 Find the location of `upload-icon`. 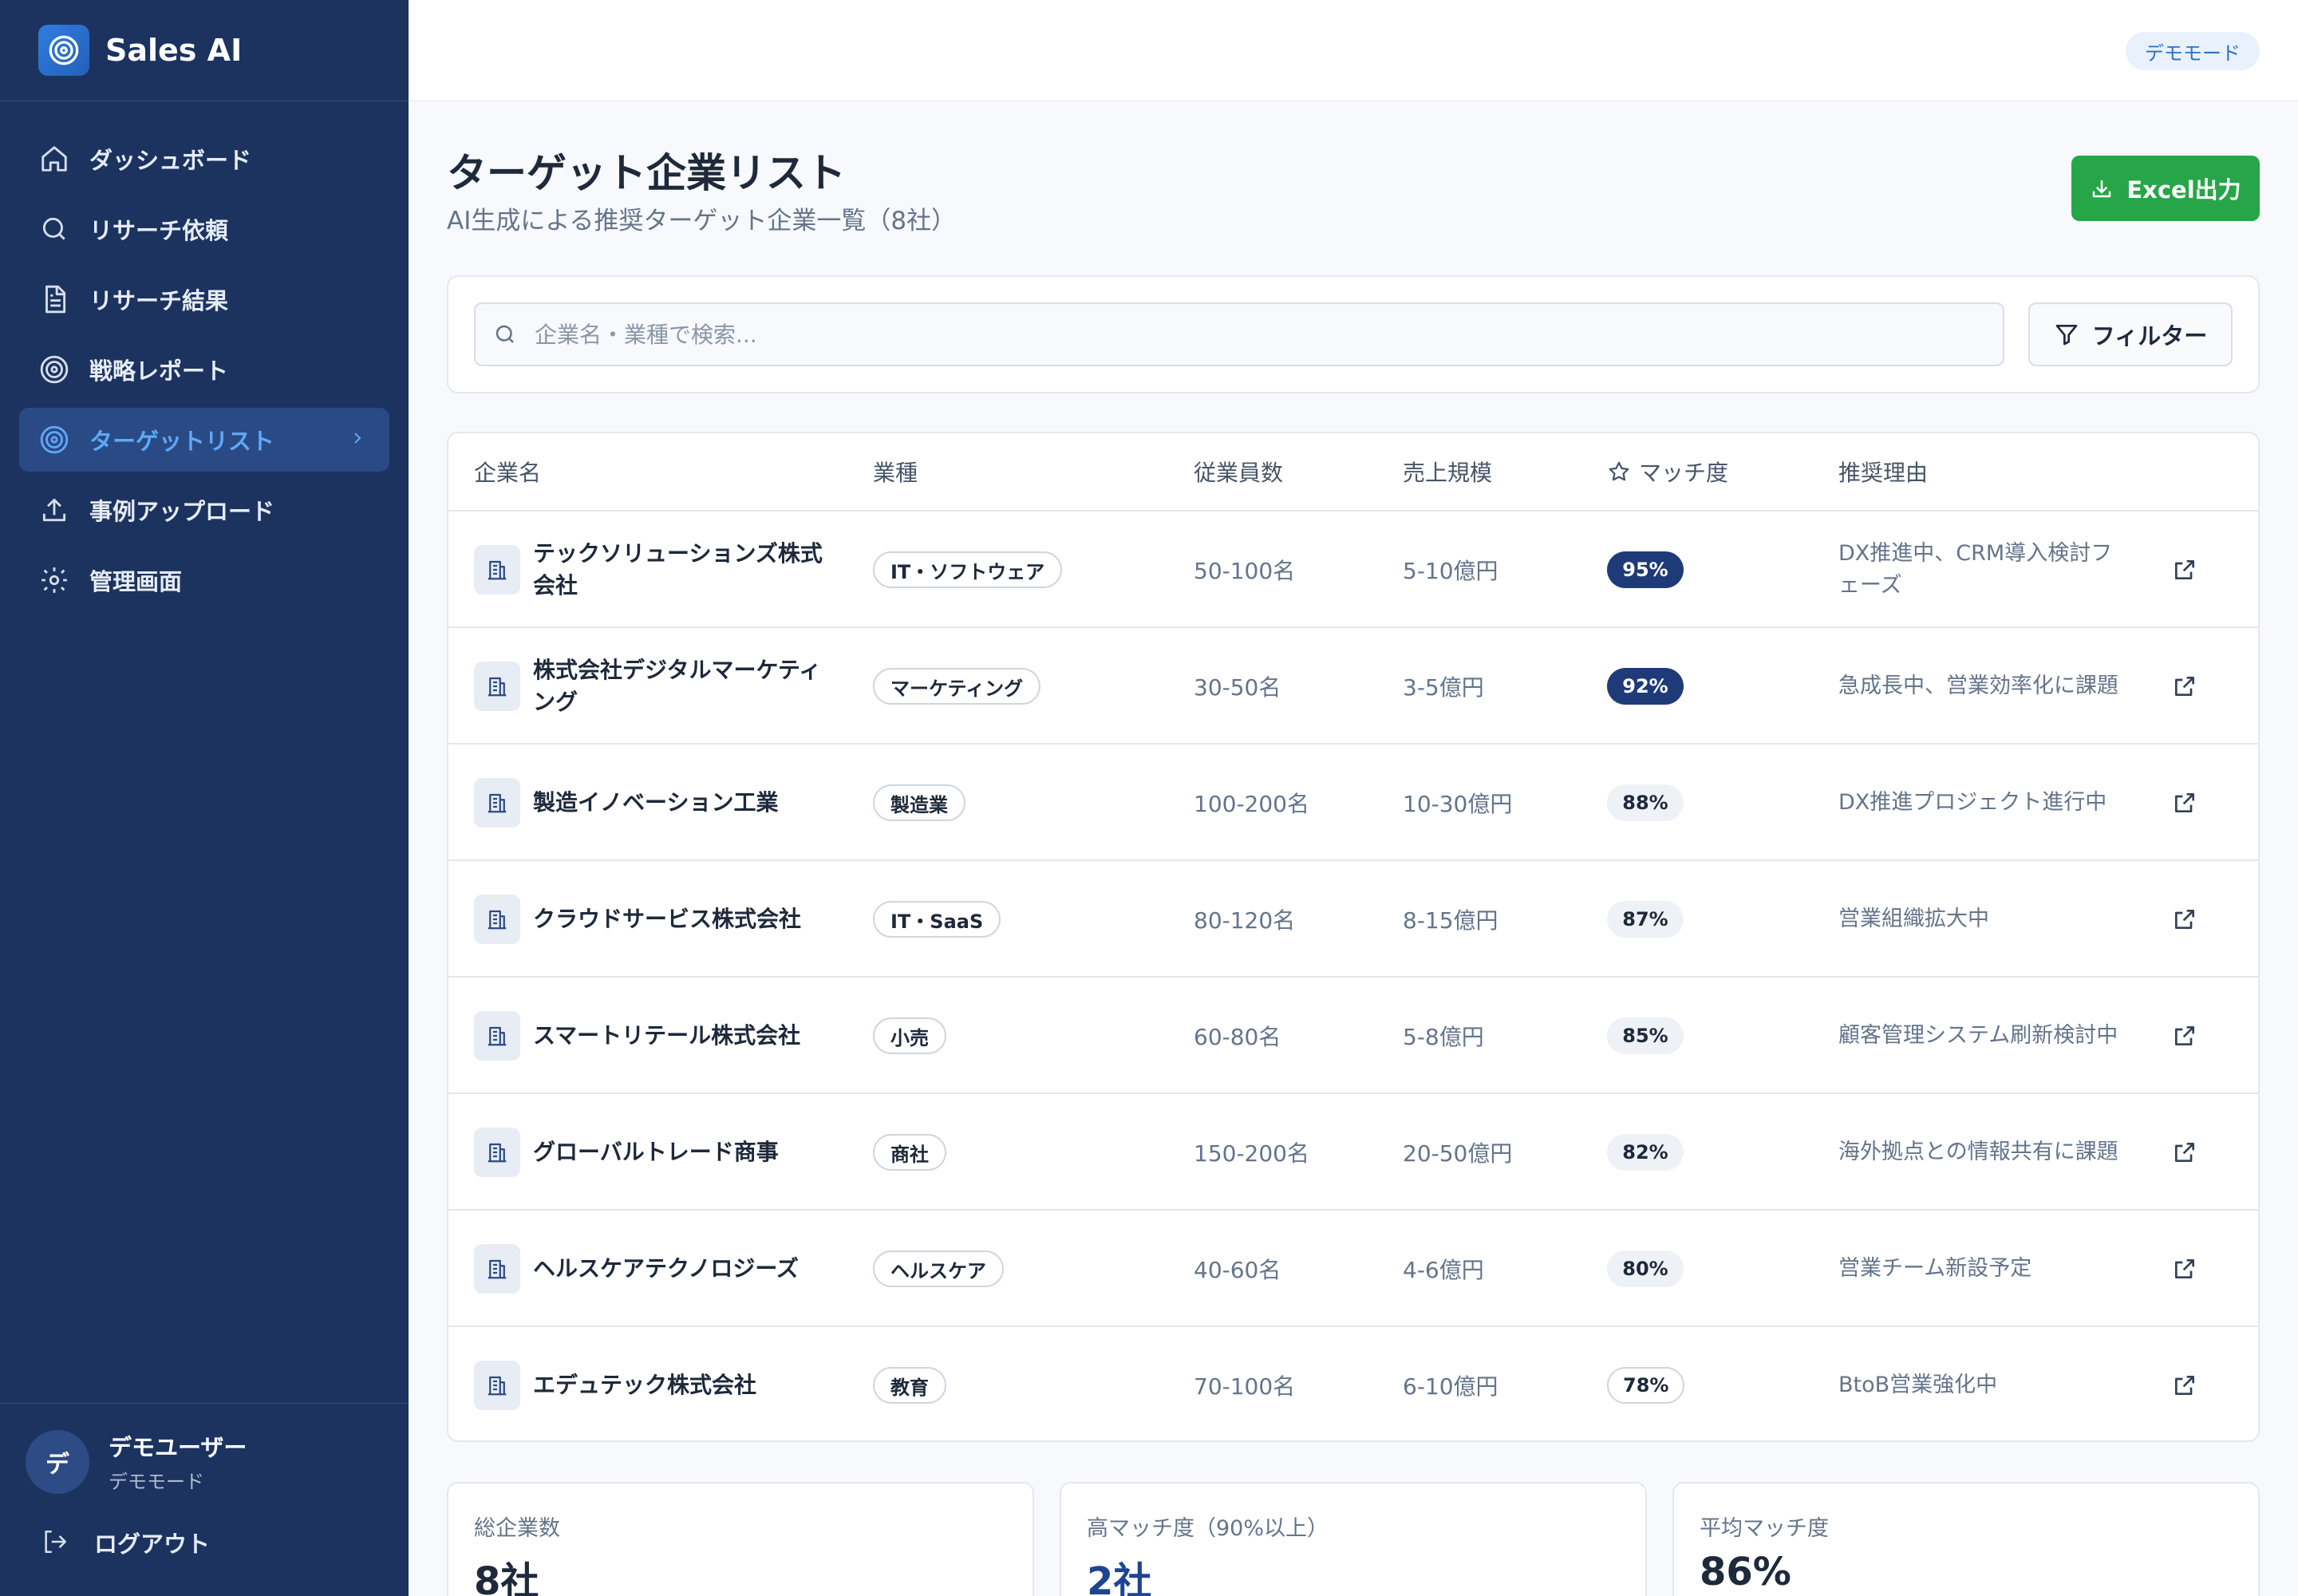

upload-icon is located at coordinates (54, 510).